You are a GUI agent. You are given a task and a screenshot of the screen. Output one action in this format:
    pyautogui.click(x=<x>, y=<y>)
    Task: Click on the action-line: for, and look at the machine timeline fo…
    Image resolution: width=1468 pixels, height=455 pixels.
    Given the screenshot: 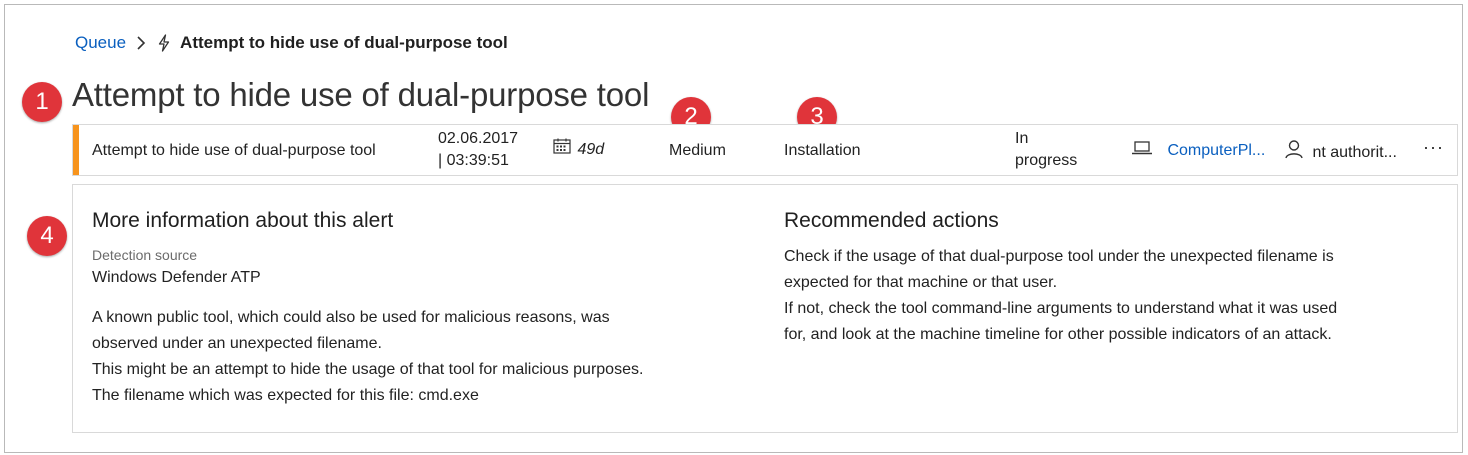 What is the action you would take?
    pyautogui.click(x=1058, y=334)
    